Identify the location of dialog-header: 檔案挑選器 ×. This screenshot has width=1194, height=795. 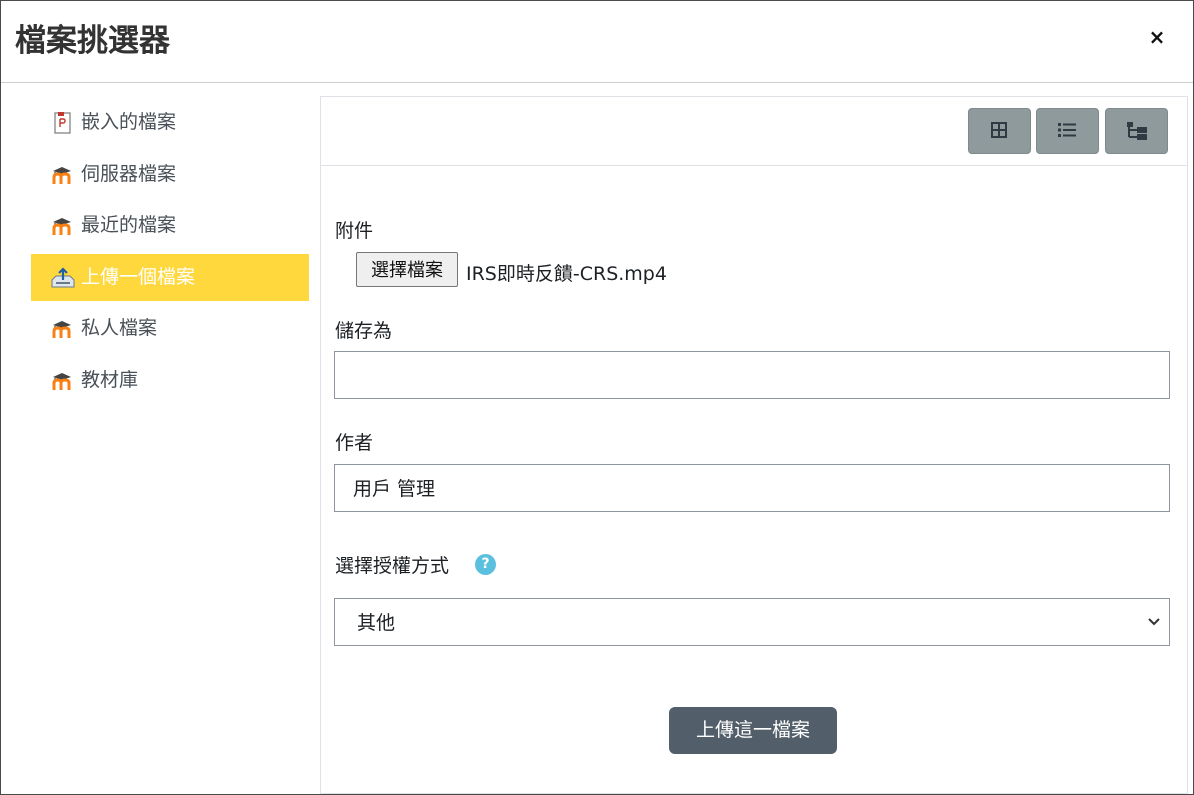
(597, 42).